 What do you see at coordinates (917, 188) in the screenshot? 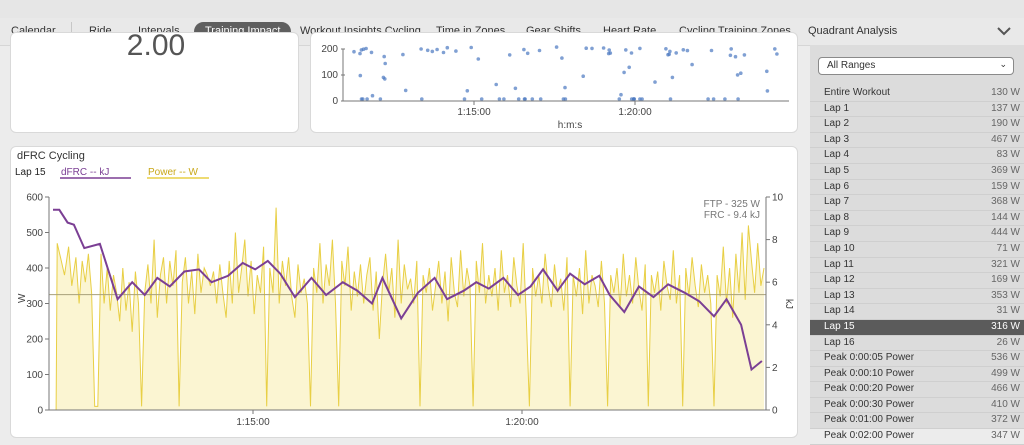
I see `range-row: Lap 6 159 W` at bounding box center [917, 188].